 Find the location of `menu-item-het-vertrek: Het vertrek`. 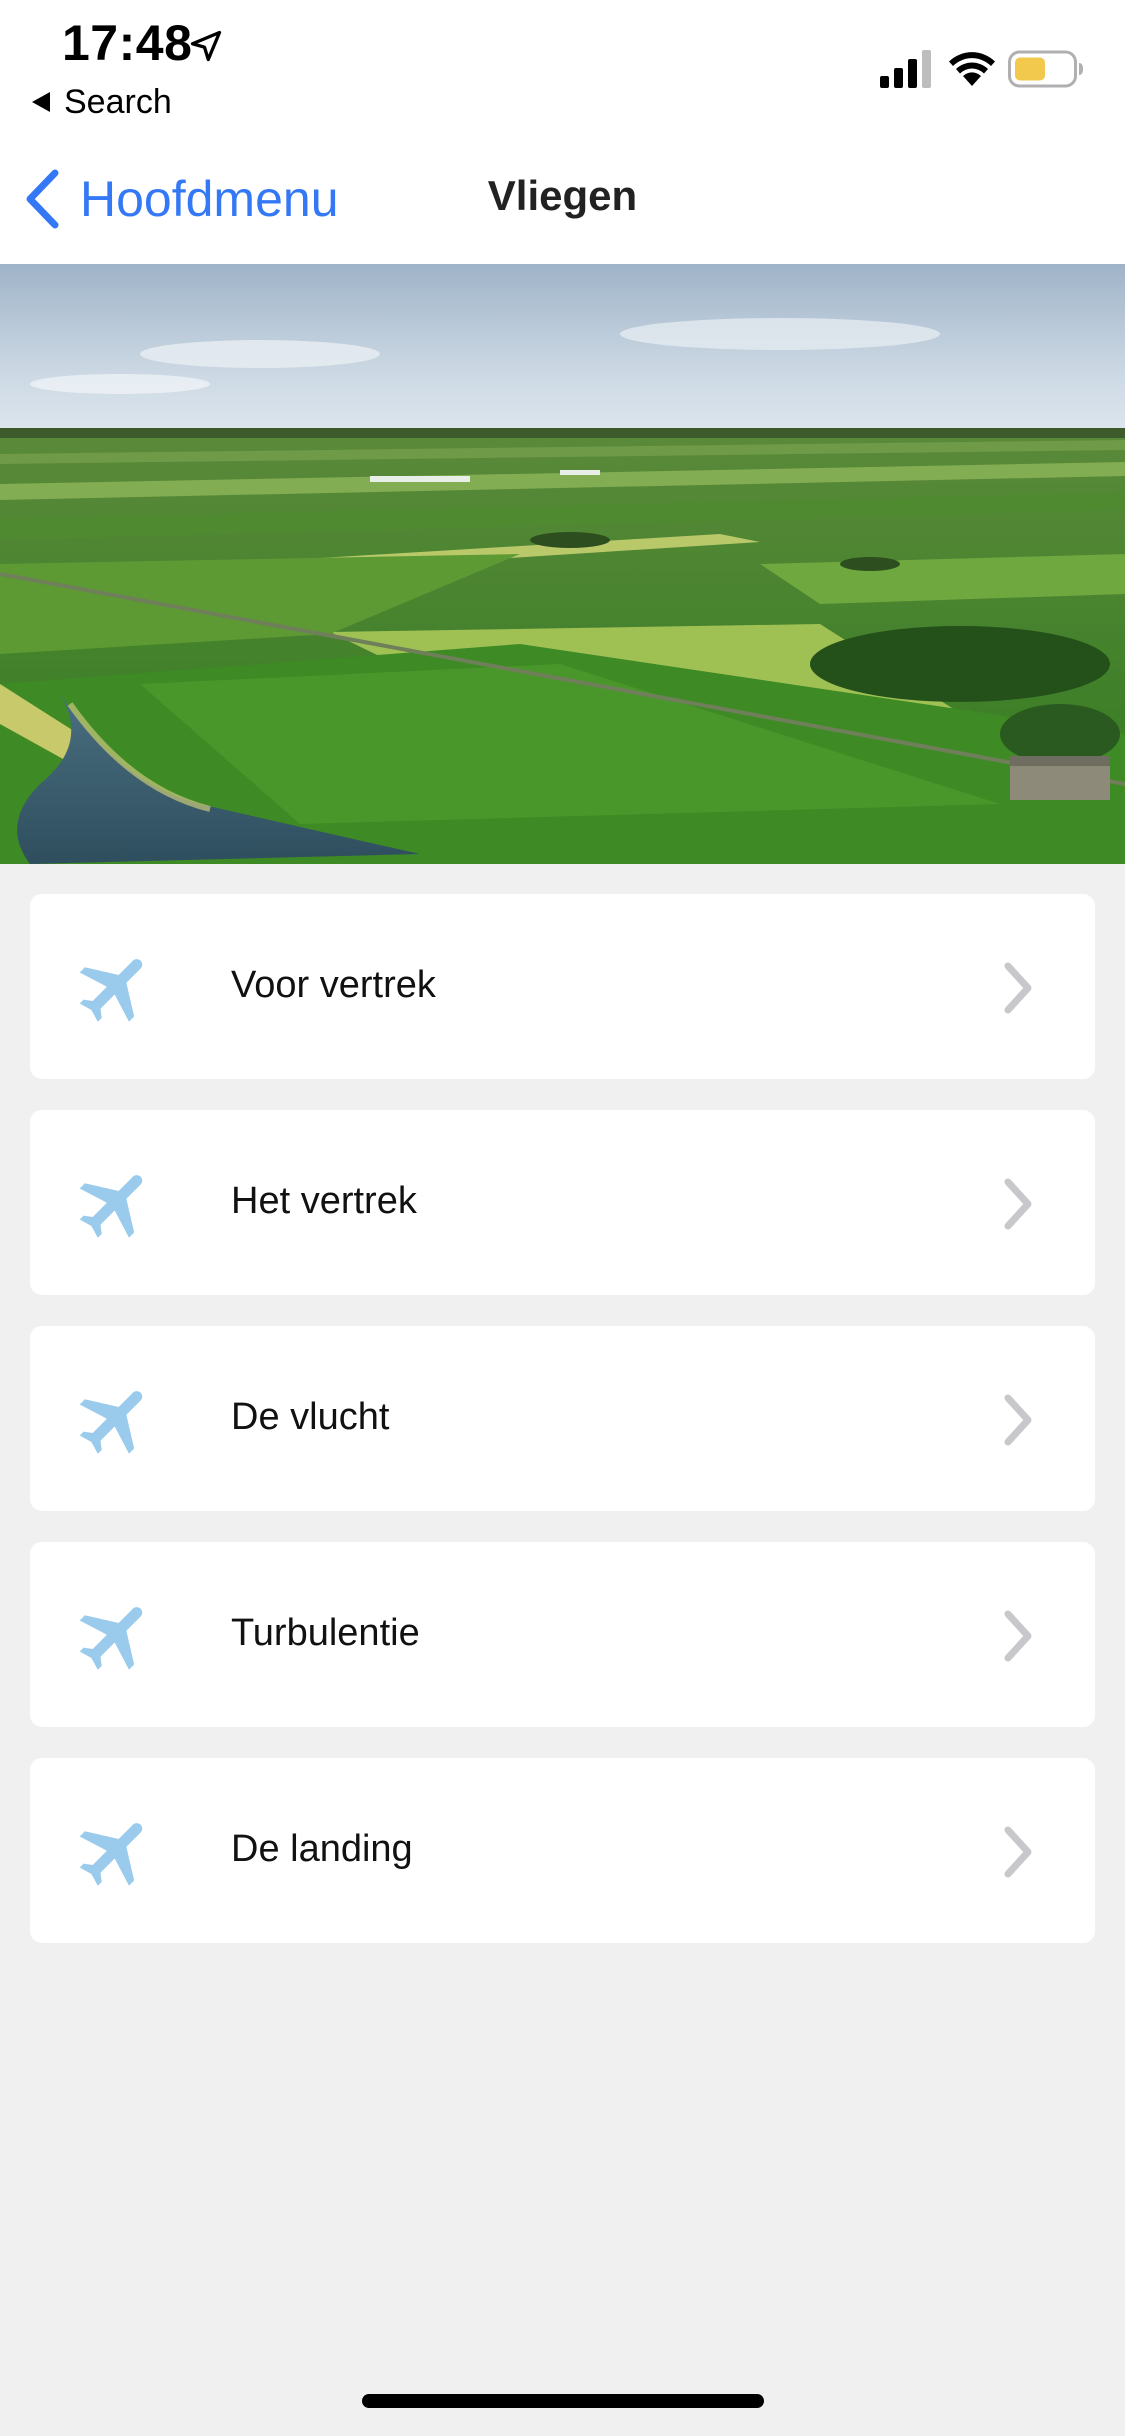

menu-item-het-vertrek: Het vertrek is located at coordinates (562, 1202).